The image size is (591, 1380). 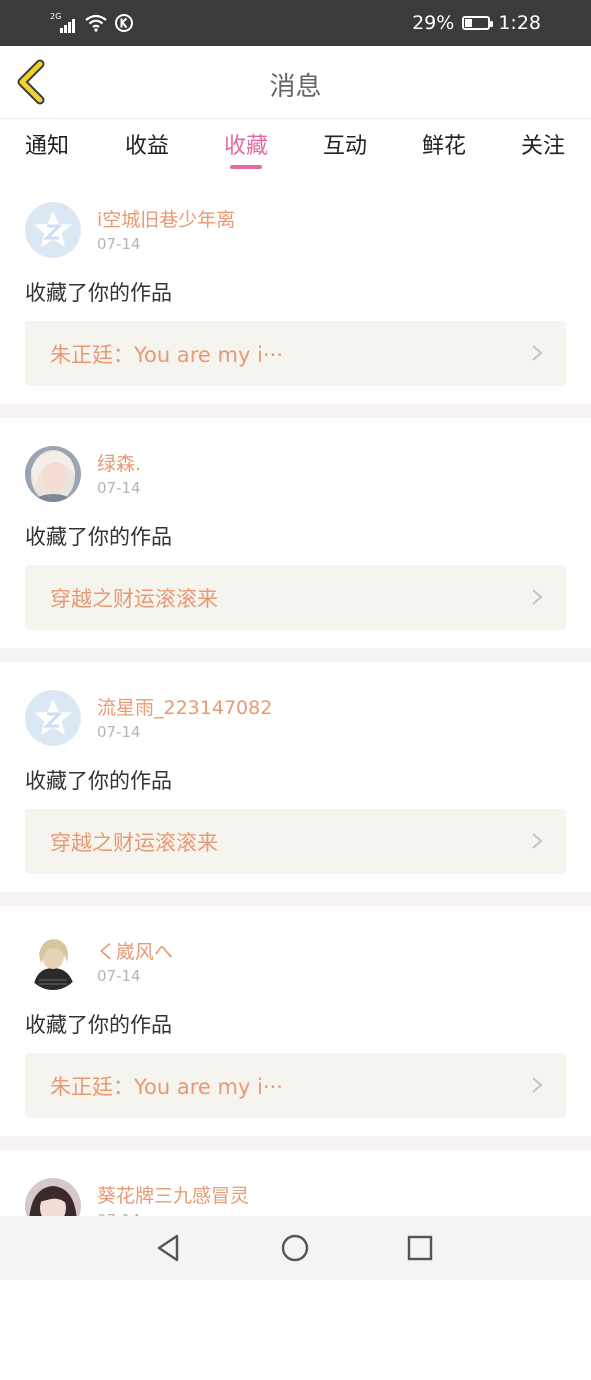 I want to click on username: 绿森., so click(x=119, y=462).